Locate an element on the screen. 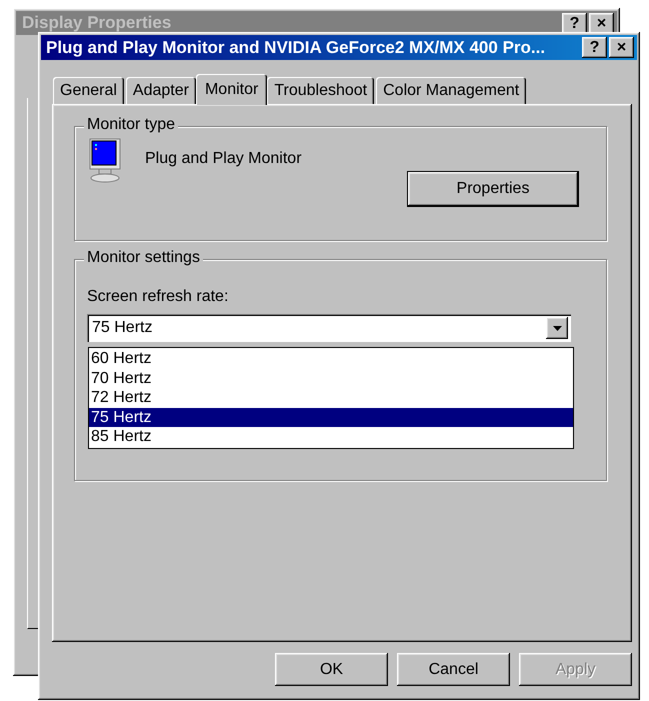 The height and width of the screenshot is (701, 649). dropdown-option: 60 Hertz is located at coordinates (331, 359).